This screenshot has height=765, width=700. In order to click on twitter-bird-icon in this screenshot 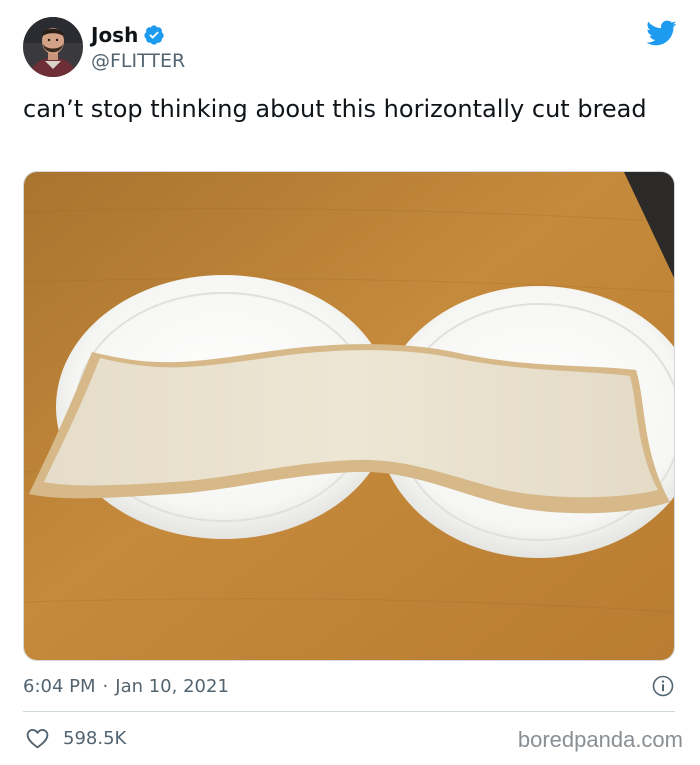, I will do `click(661, 33)`.